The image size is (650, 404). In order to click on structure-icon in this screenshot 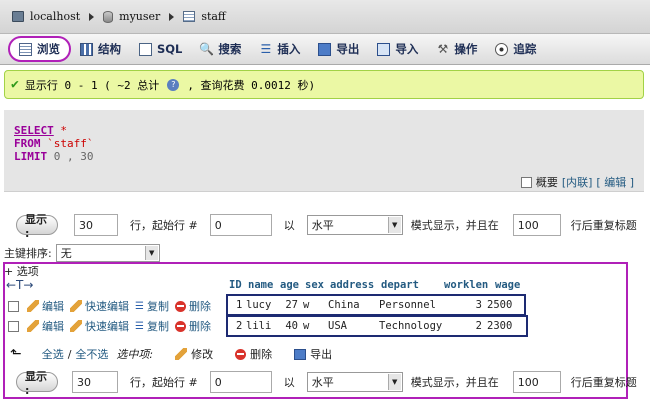, I will do `click(86, 49)`.